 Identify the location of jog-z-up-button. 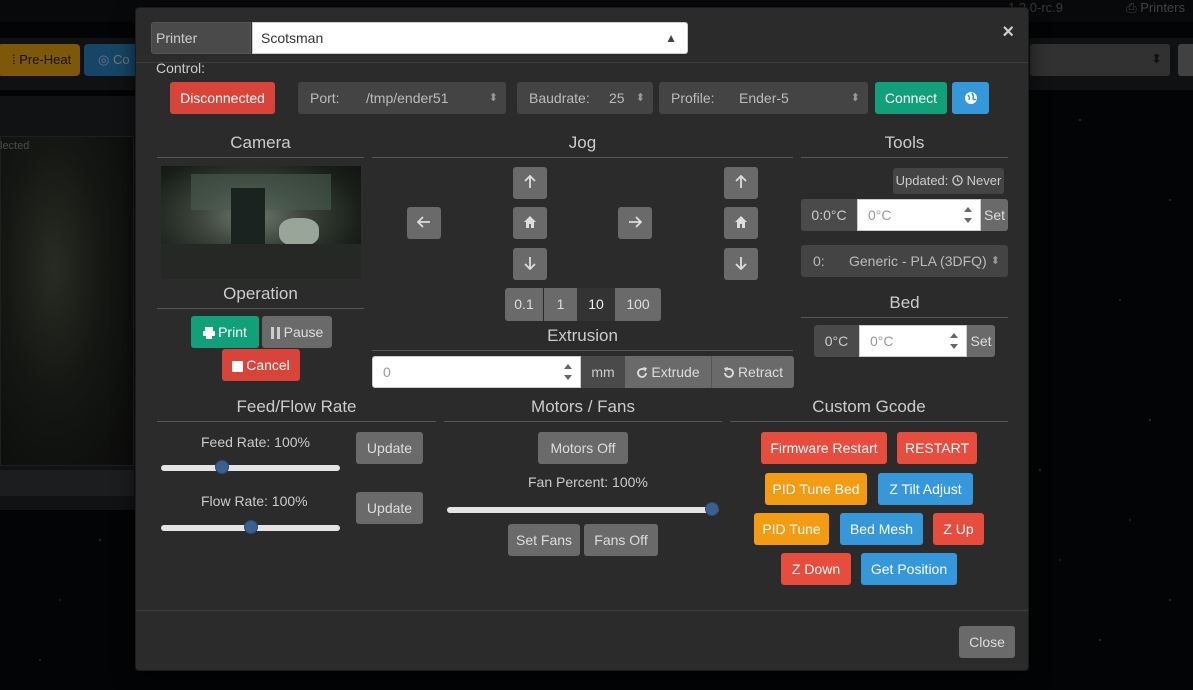
(741, 183).